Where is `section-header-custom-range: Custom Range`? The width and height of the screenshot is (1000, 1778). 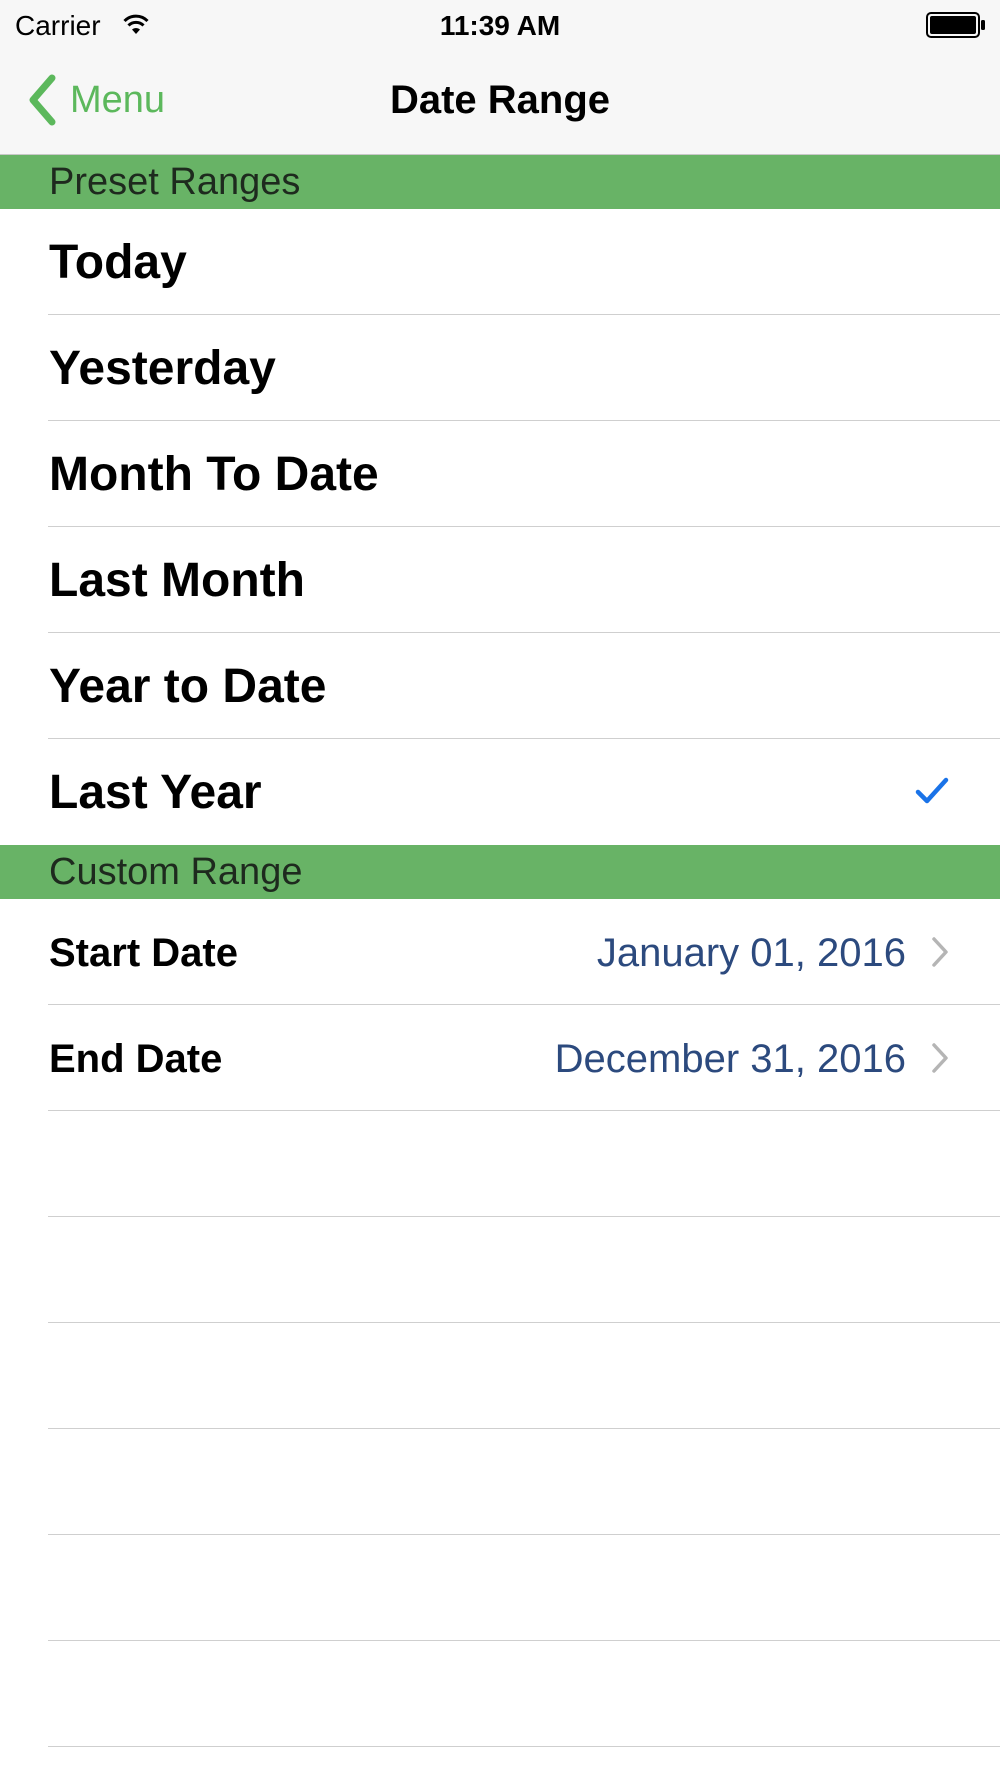
section-header-custom-range: Custom Range is located at coordinates (500, 872).